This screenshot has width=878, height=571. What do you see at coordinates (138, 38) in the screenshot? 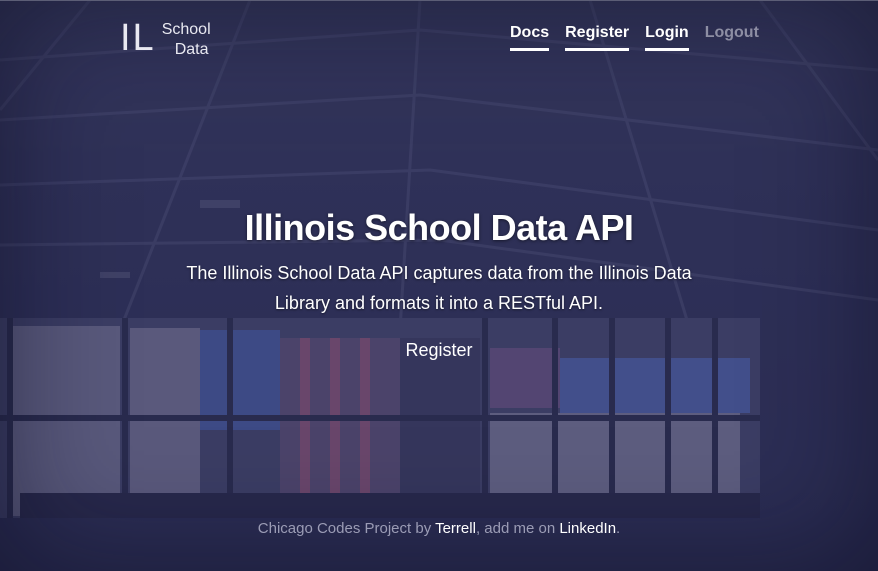
I see `logo-mark: IL` at bounding box center [138, 38].